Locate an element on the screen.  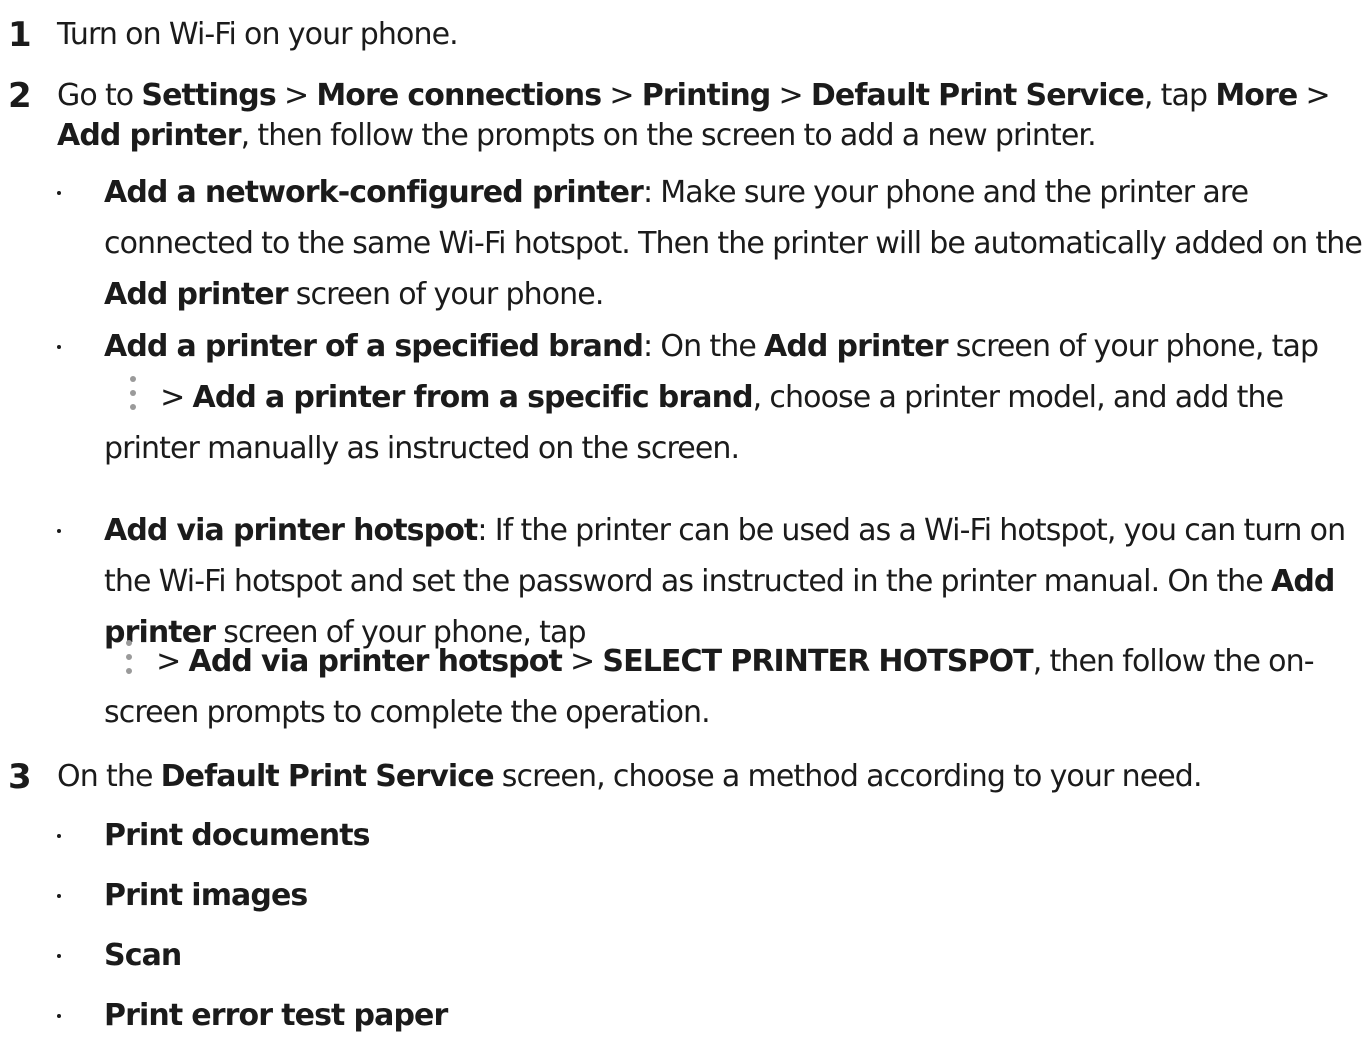
text-run: screen of your phone, tap is located at coordinates (1133, 346).